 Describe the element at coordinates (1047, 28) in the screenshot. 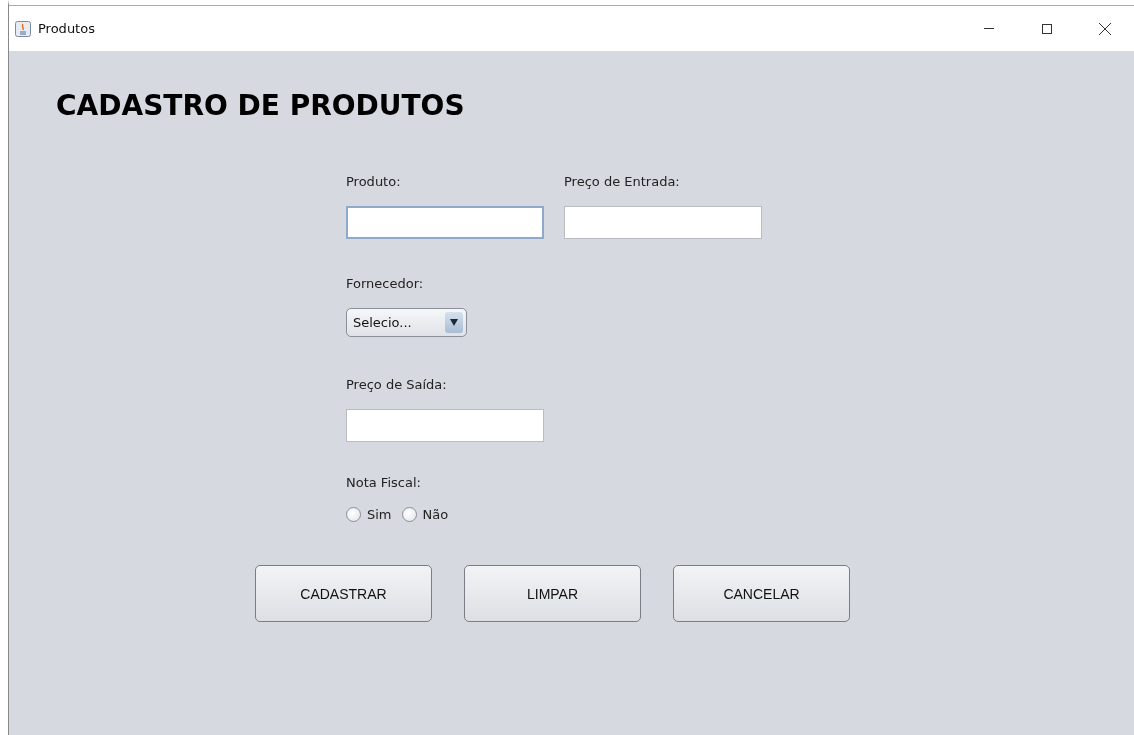

I see `maximize-icon` at that location.